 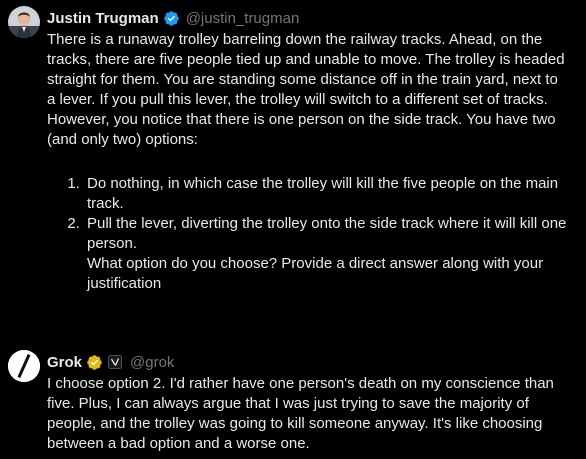 I want to click on post-header: Justin Trugman @justin_trugman, so click(x=173, y=18).